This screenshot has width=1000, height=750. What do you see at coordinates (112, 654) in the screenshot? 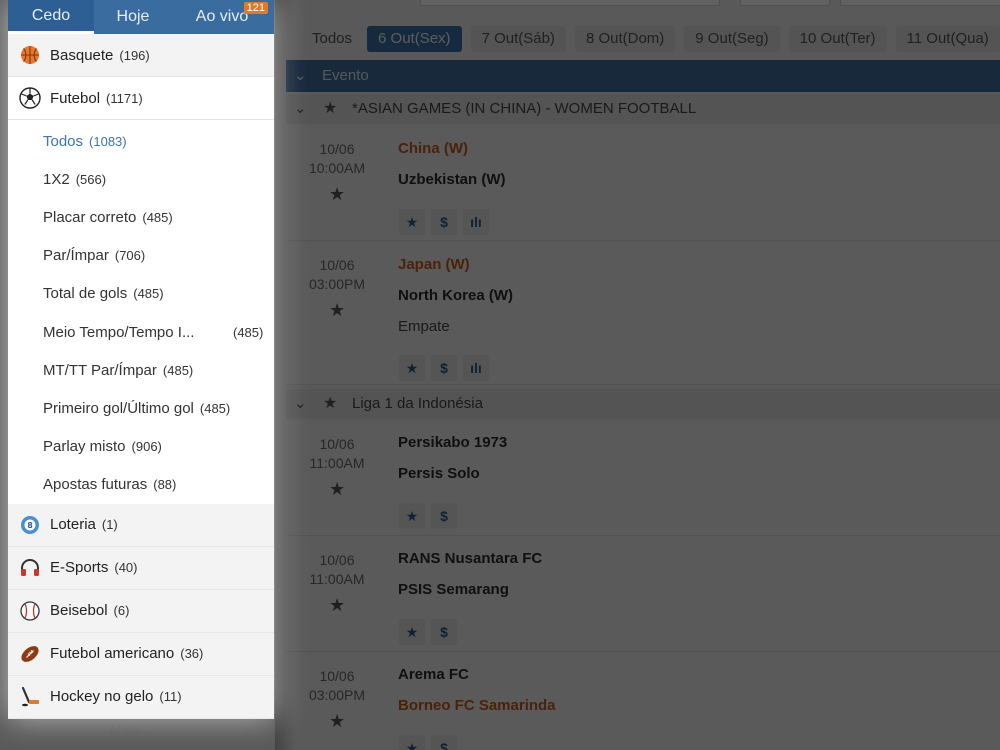
I see `sport-label: Futebol americano` at bounding box center [112, 654].